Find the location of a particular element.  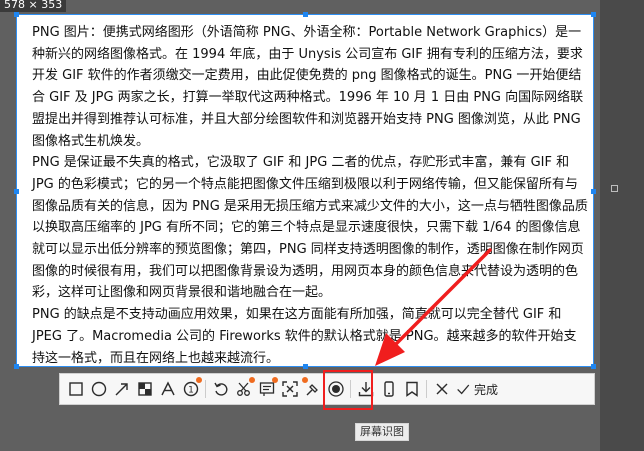

resize-handle-bottom-left is located at coordinates (16, 366).